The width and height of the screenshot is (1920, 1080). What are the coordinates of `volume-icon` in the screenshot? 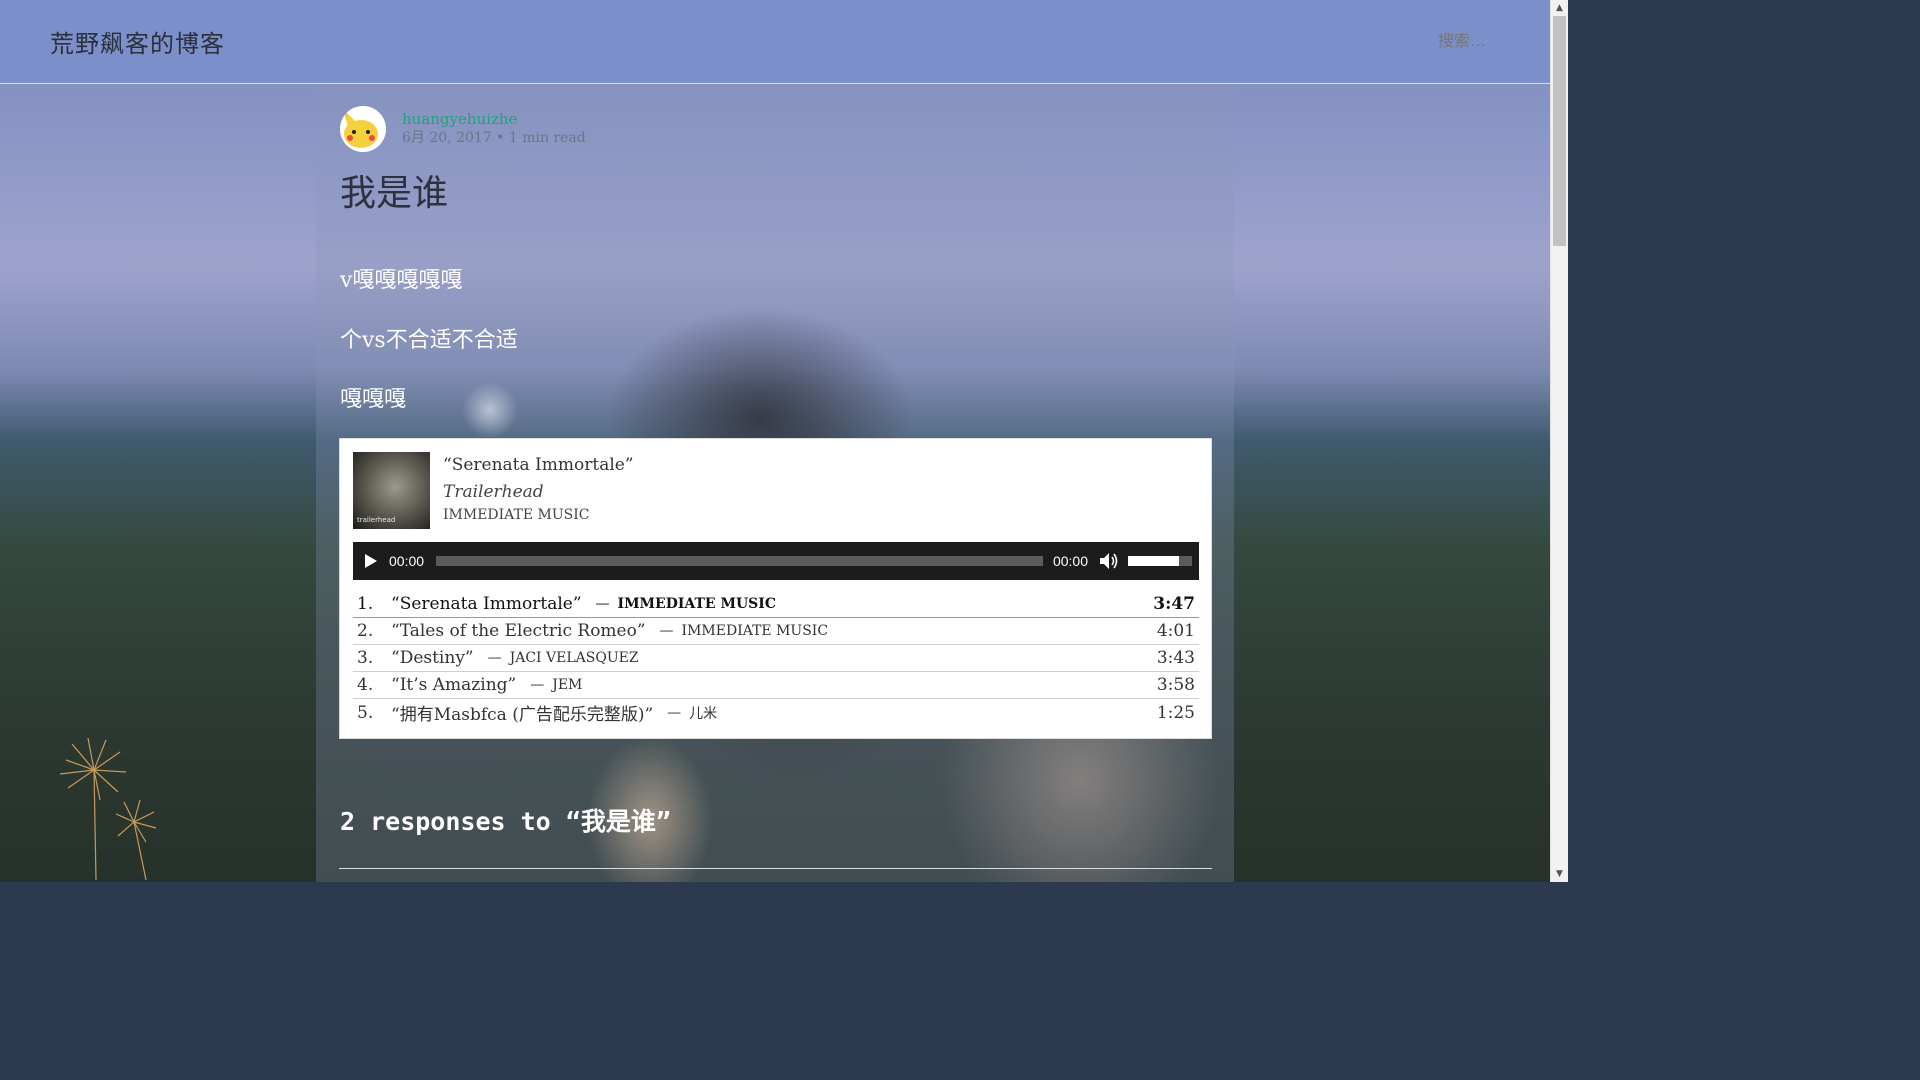 It's located at (1109, 561).